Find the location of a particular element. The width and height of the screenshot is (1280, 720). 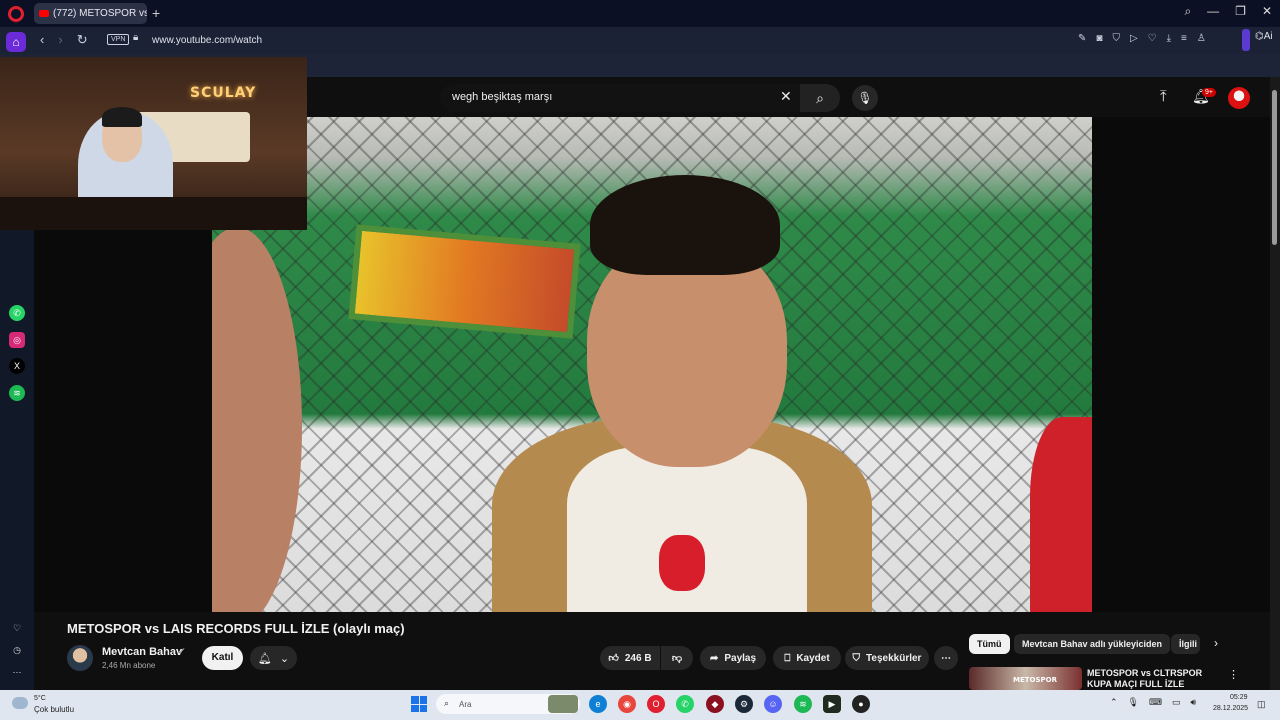

volume-icon: 🔊︎ is located at coordinates (1194, 702).